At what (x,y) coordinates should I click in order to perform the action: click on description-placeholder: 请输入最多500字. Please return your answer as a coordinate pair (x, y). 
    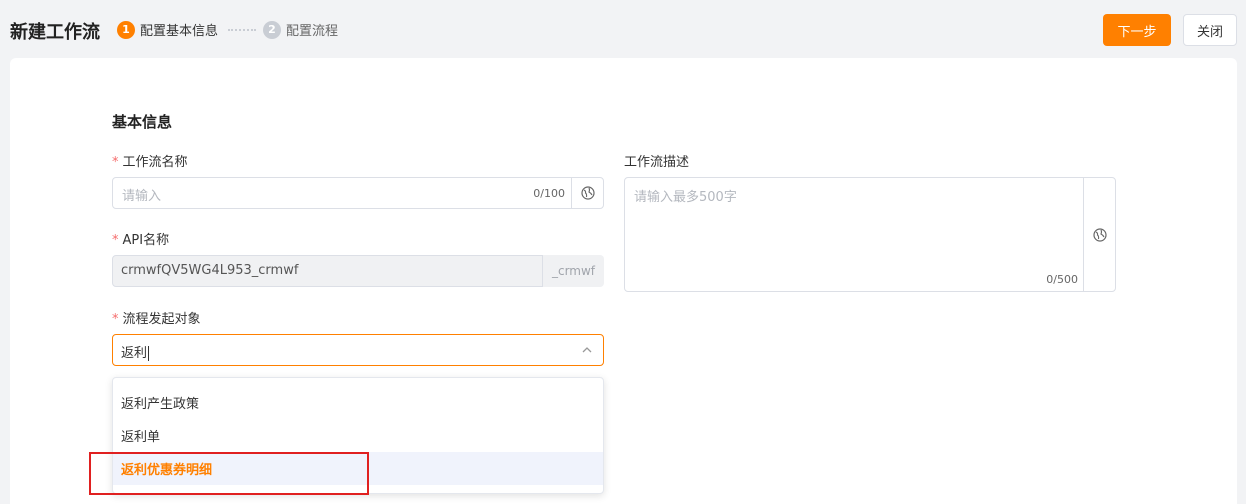
    Looking at the image, I should click on (685, 197).